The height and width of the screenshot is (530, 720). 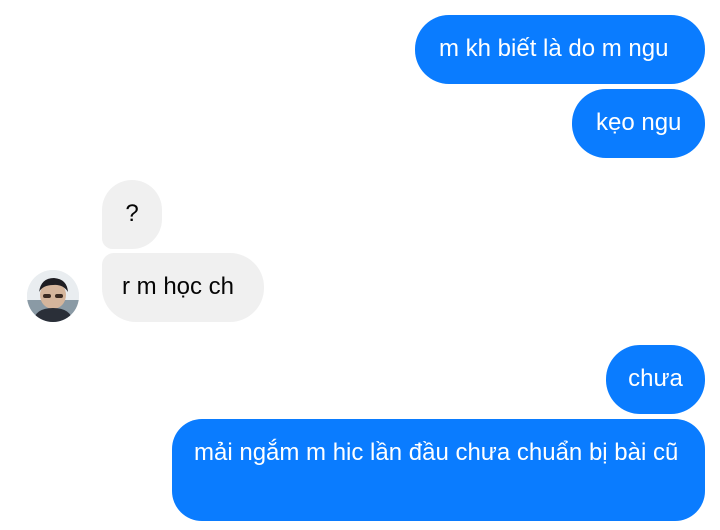 I want to click on sender-avatar, so click(x=53, y=296).